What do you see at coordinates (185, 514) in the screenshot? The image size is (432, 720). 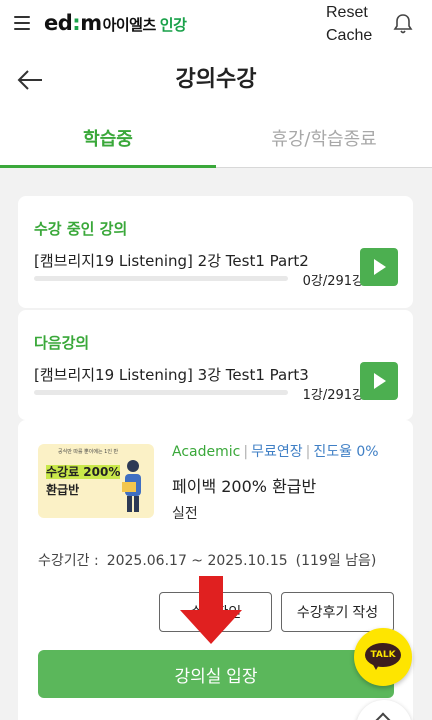 I see `course-level: 실전` at bounding box center [185, 514].